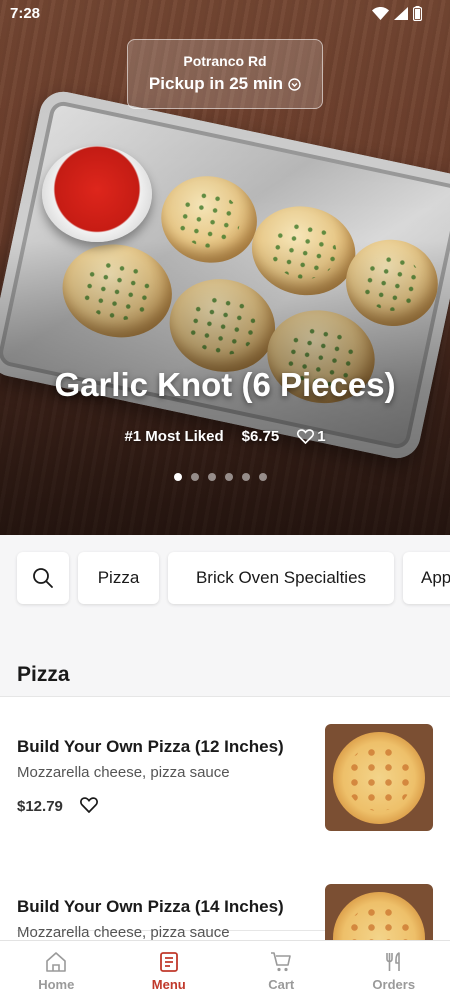 The width and height of the screenshot is (450, 1000). Describe the element at coordinates (25, 13) in the screenshot. I see `status-time: 7:28` at that location.